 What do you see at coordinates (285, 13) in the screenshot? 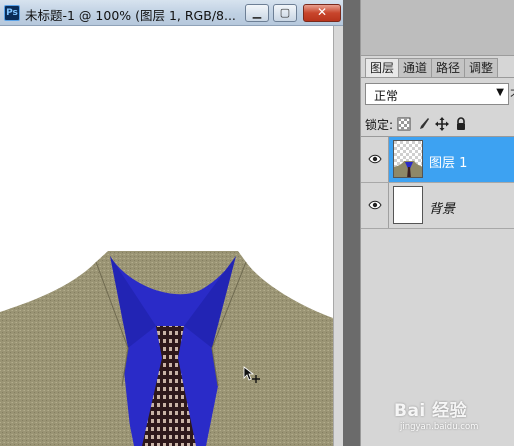
I see `maximize-button: ▢` at bounding box center [285, 13].